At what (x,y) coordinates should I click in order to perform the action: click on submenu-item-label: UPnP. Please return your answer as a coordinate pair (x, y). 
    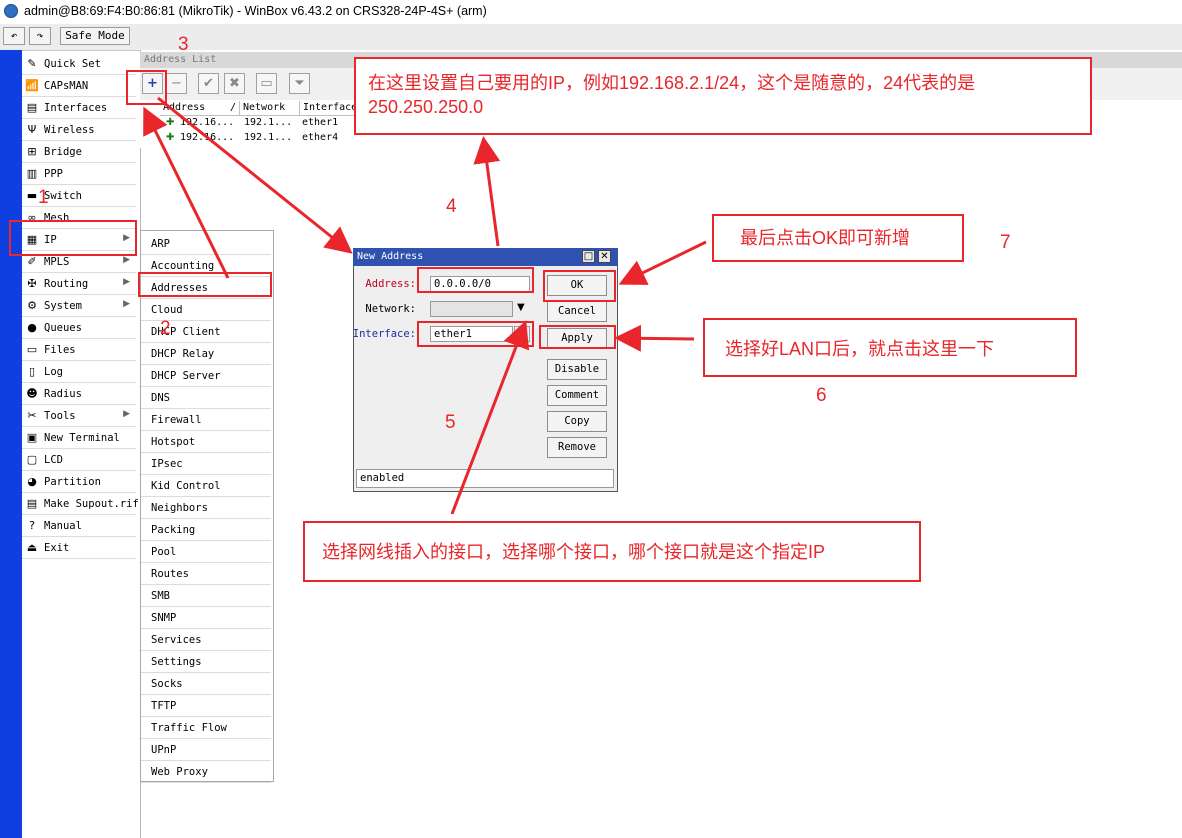
    Looking at the image, I should click on (164, 750).